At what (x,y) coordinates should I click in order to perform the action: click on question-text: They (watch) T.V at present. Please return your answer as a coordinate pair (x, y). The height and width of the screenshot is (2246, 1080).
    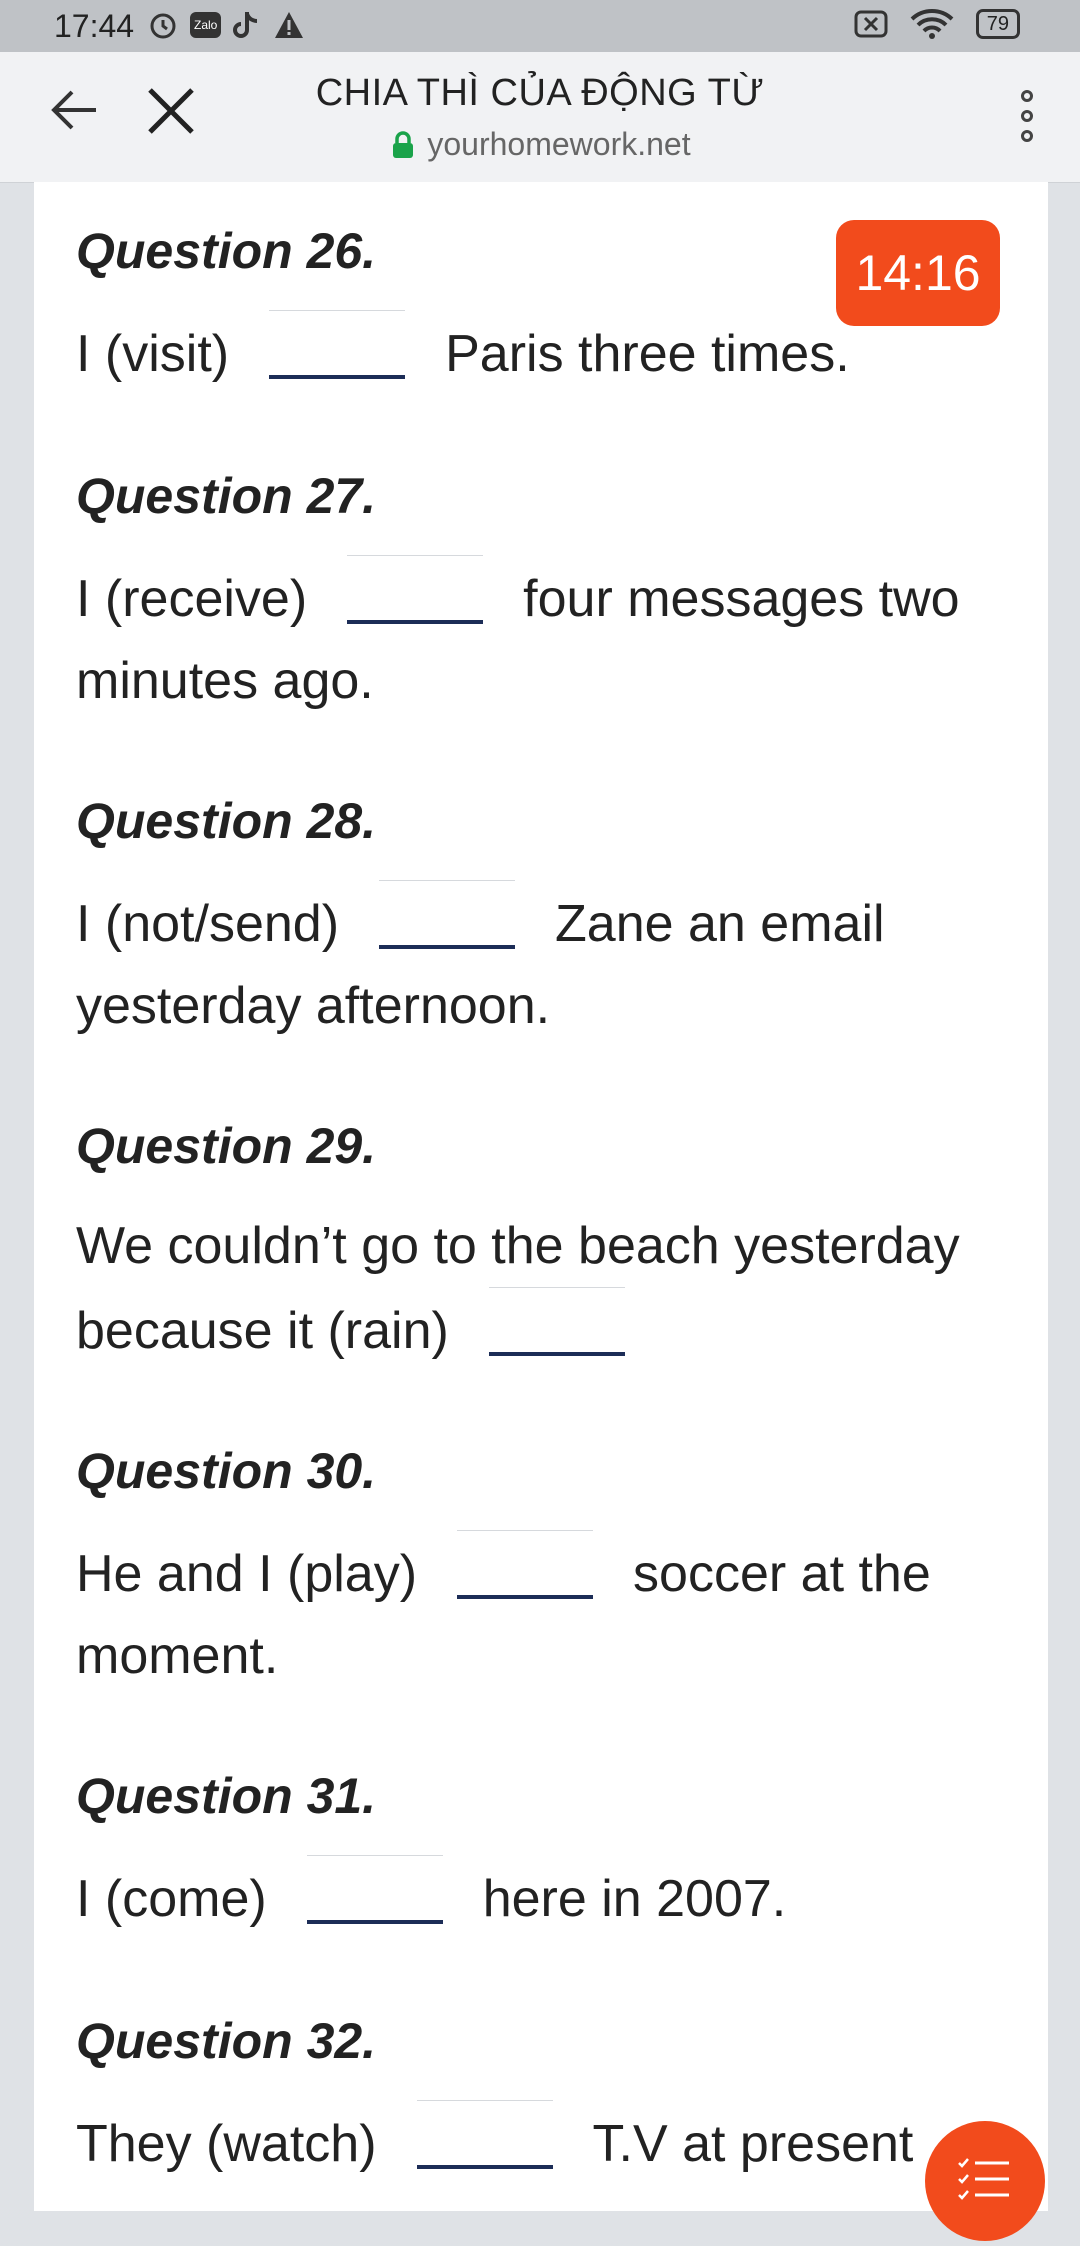
    Looking at the image, I should click on (556, 2142).